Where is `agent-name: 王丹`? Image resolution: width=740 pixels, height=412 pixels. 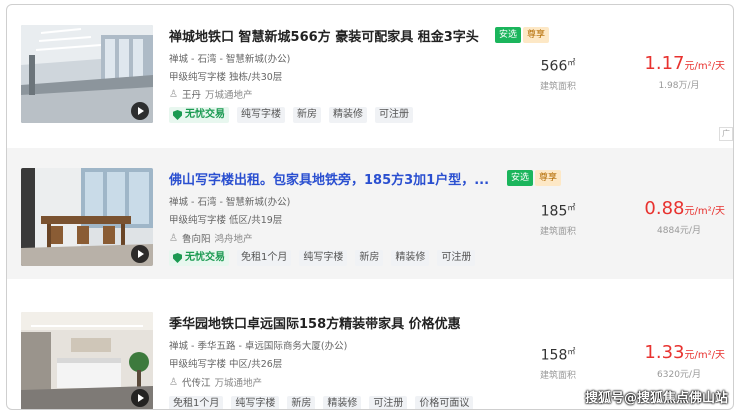
agent-name: 王丹 is located at coordinates (191, 95).